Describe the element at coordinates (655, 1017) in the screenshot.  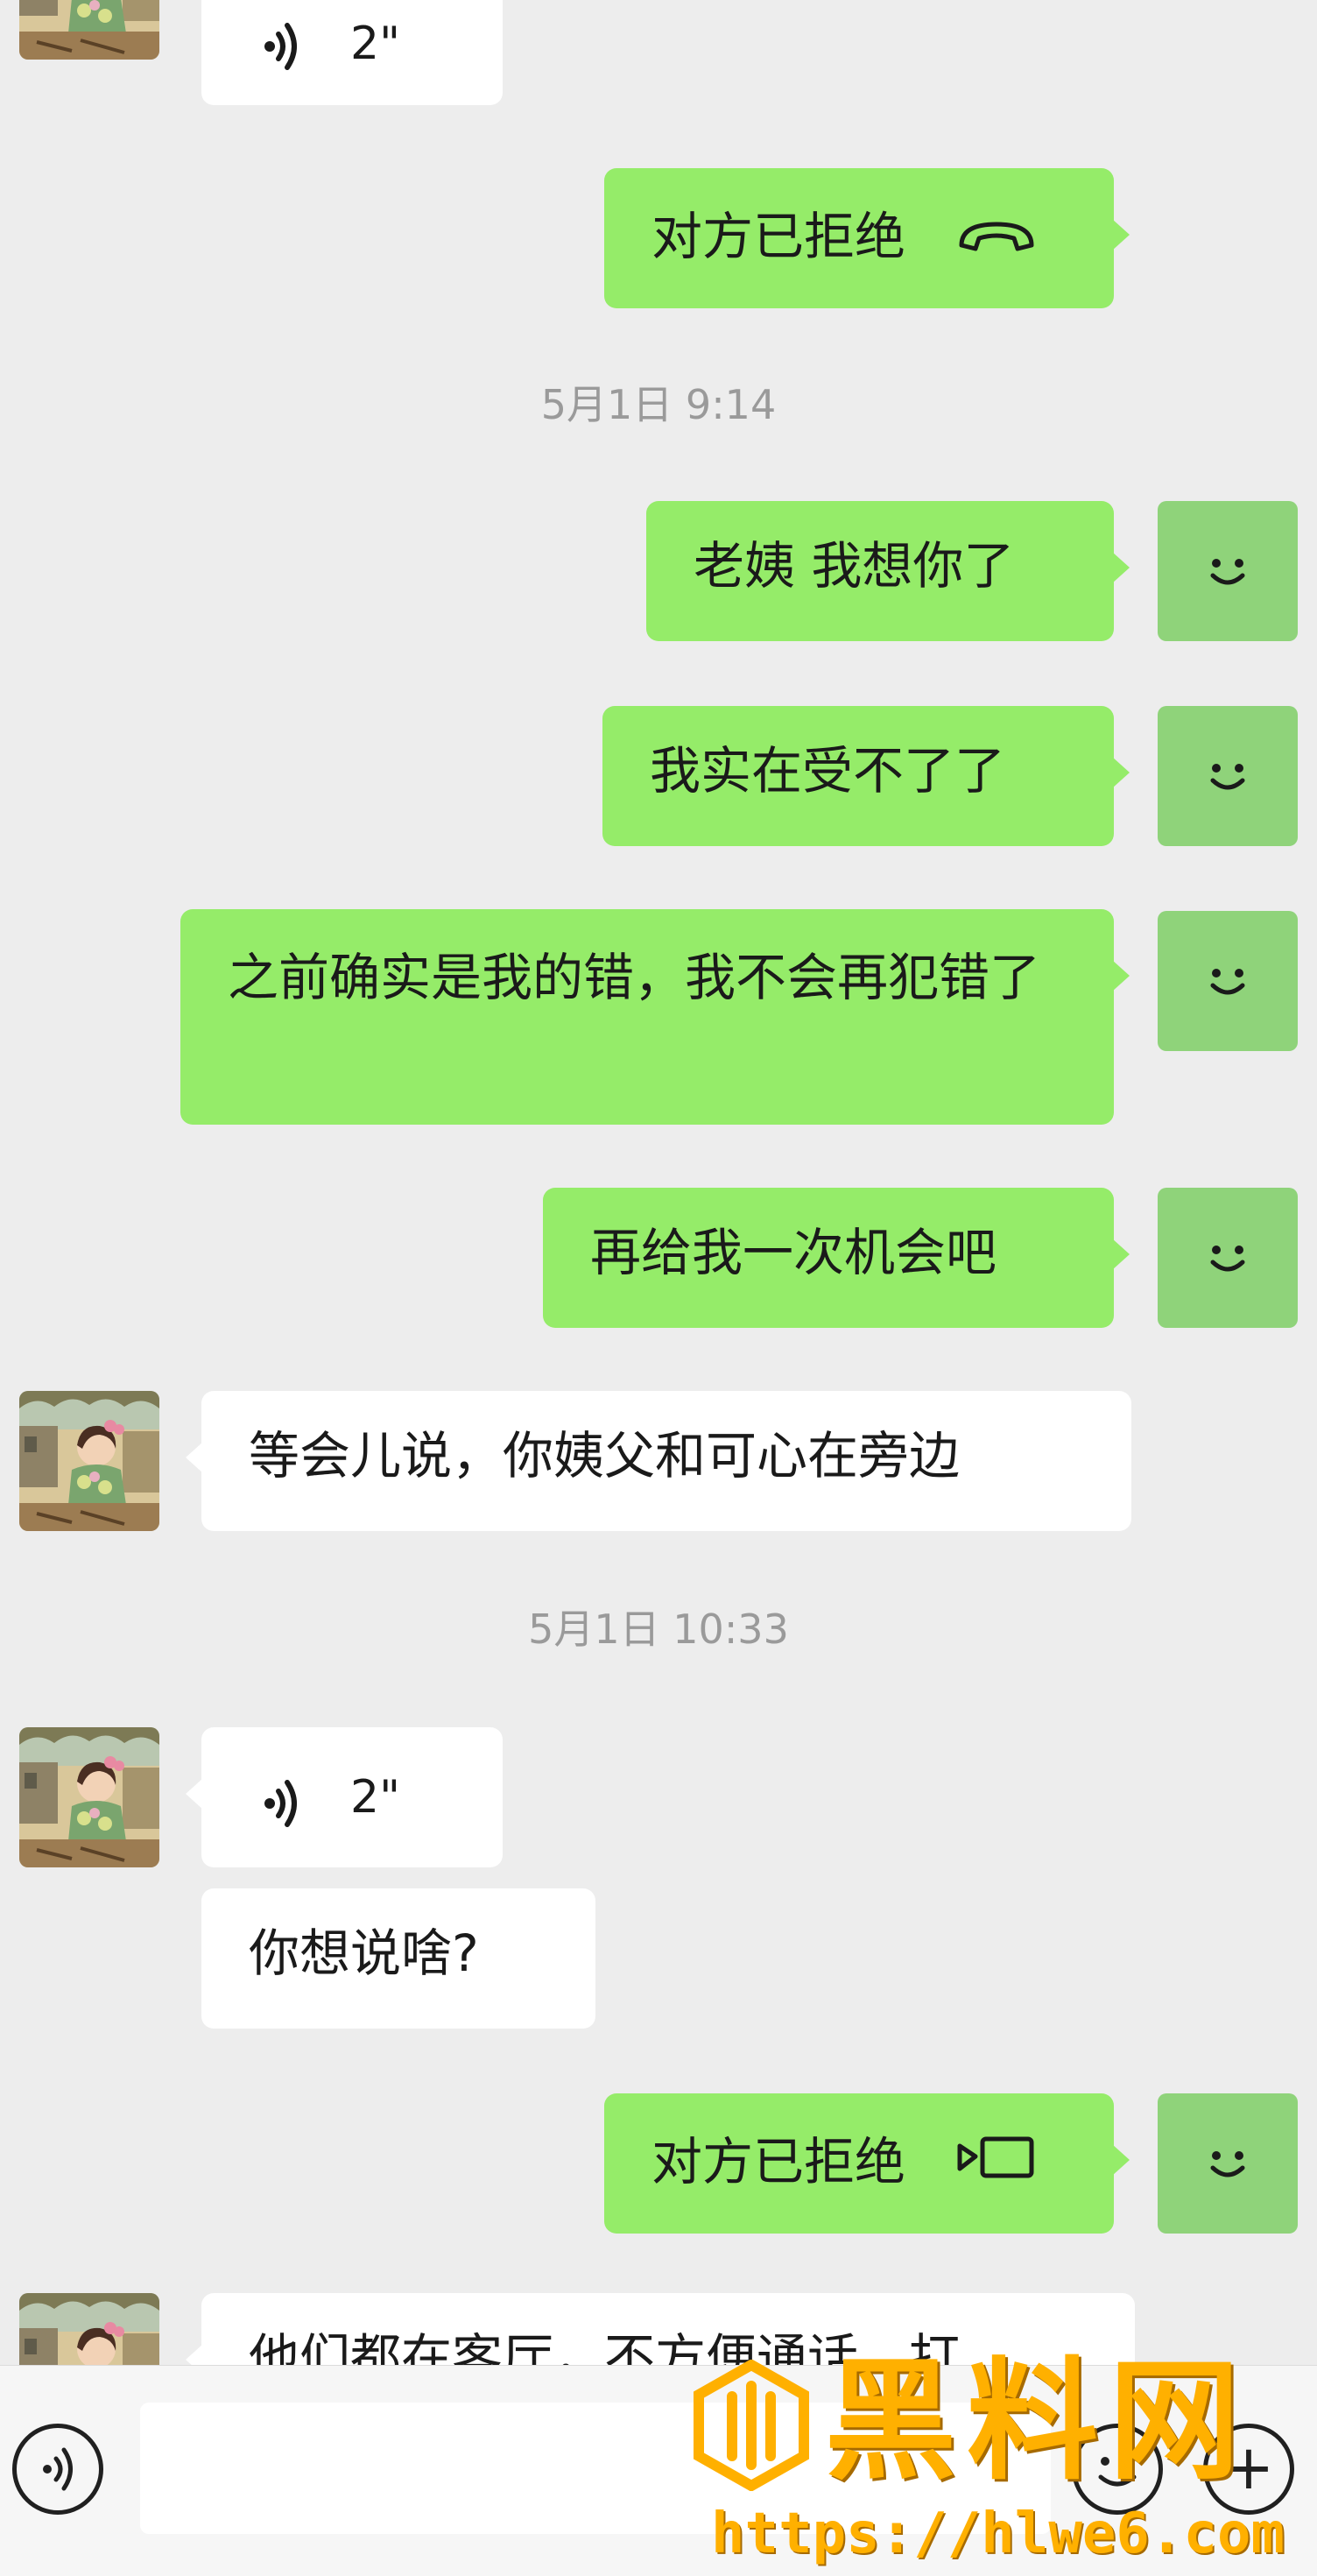
I see `sent-message-bubble: 之前确实是我的错，我不会再犯错了` at that location.